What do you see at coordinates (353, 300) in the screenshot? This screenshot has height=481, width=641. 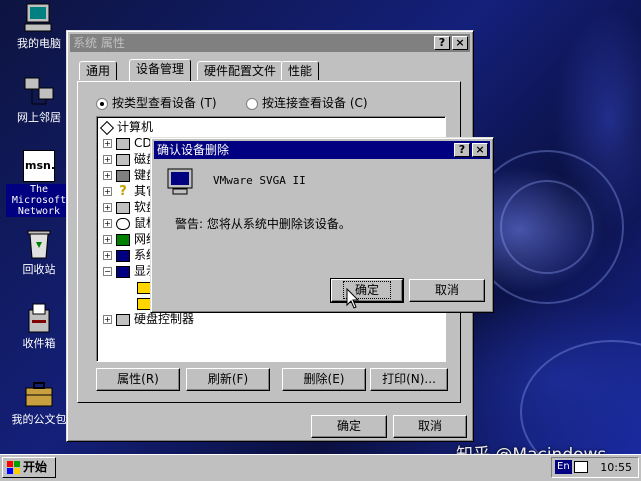 I see `mouse-cursor-icon` at bounding box center [353, 300].